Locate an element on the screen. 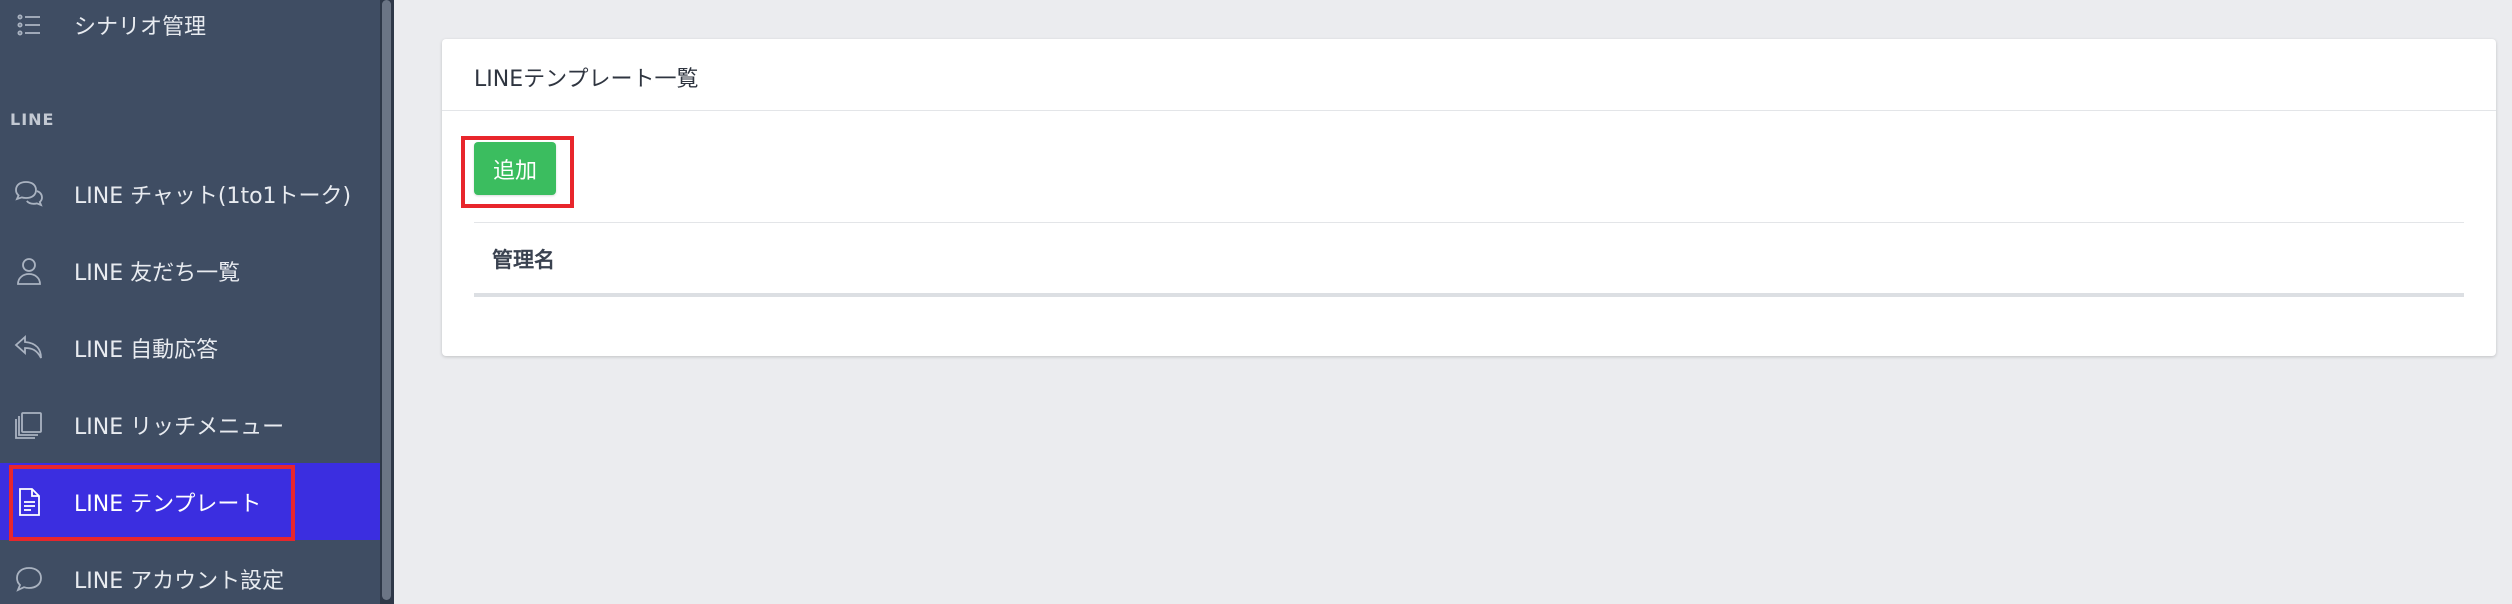  sidebar-item-scenario: シナリオ管理 is located at coordinates (190, 31).